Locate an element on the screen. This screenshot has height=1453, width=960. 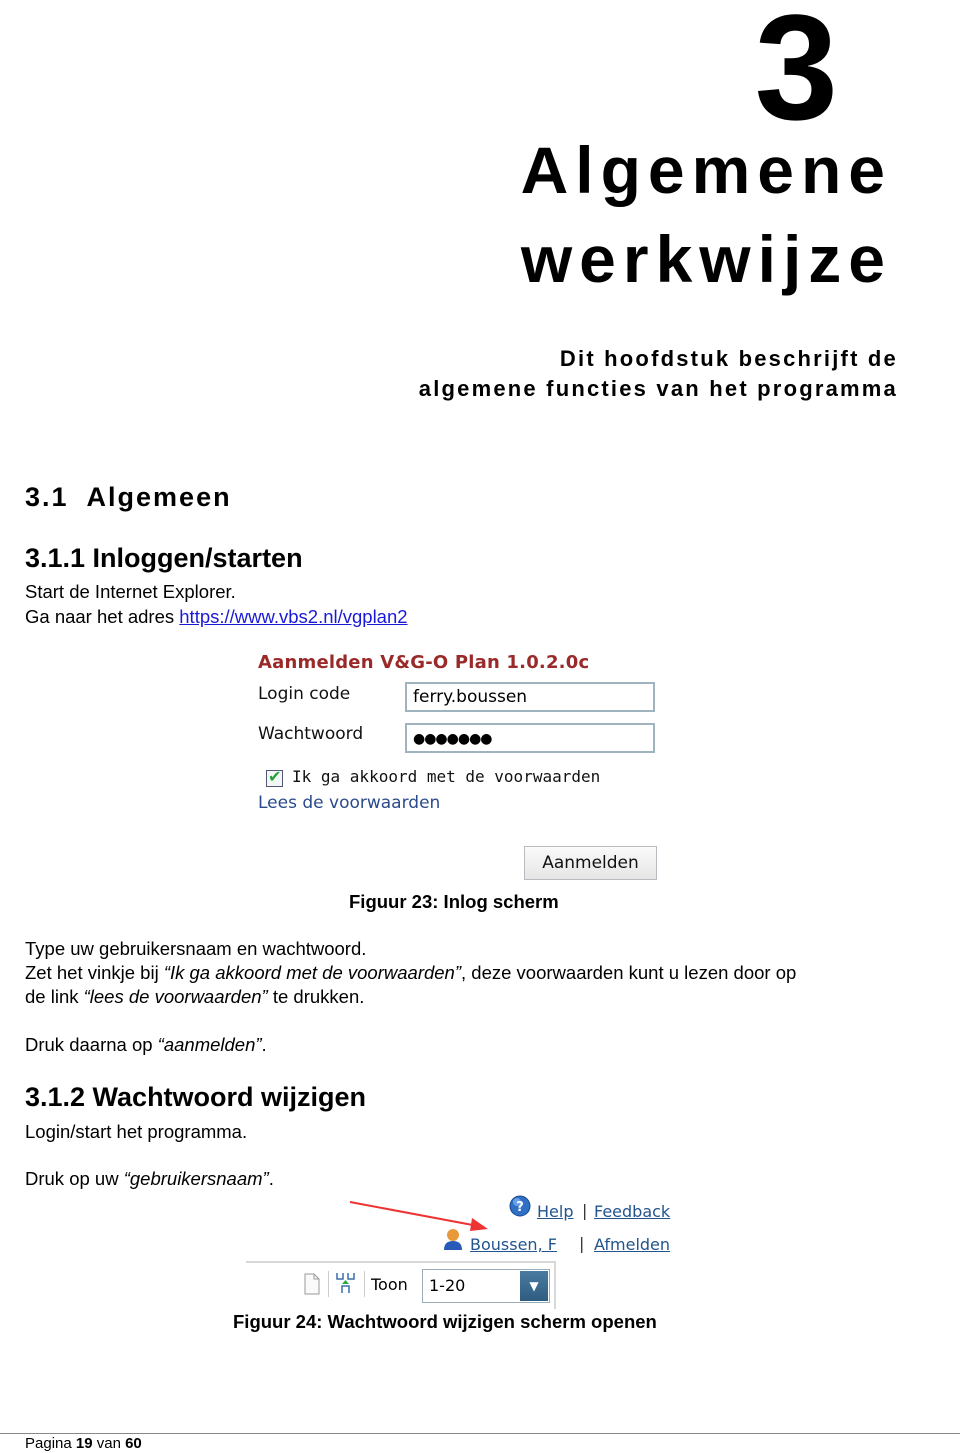
help-icon: ? is located at coordinates (520, 1206).